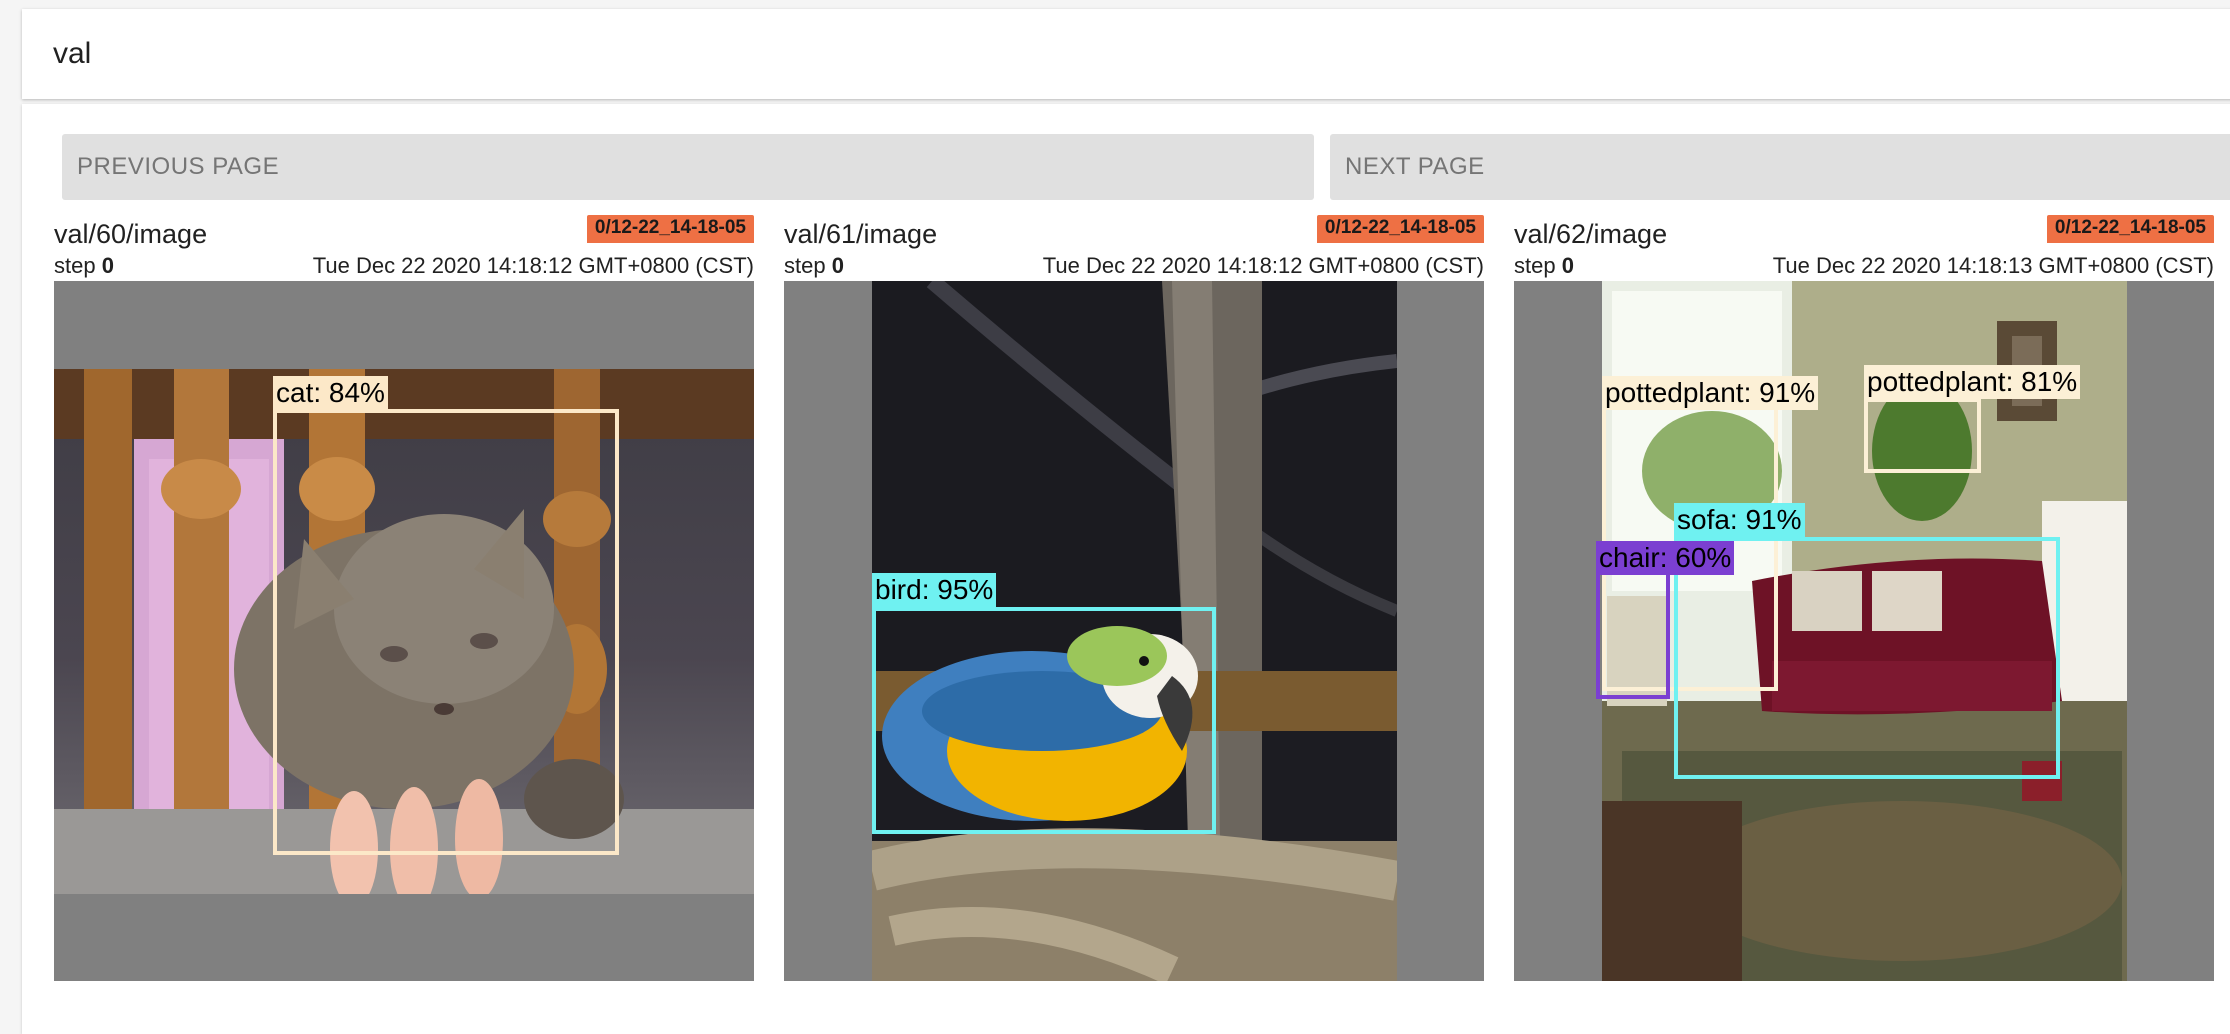  Describe the element at coordinates (72, 53) in the screenshot. I see `page-title: val` at that location.